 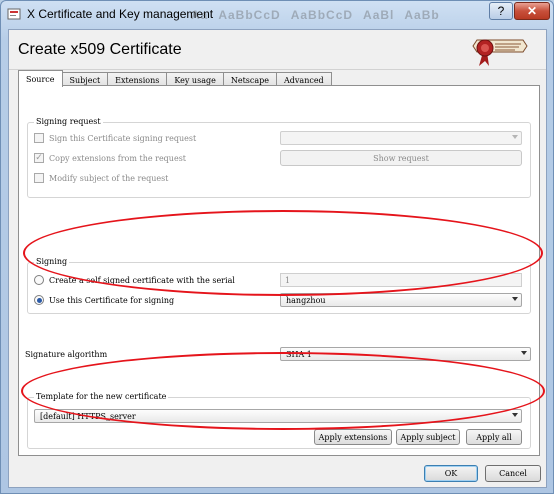 I want to click on background-ghost-text: Aa AaBbCcD AaBbCcD AaBl AaBb, so click(x=341, y=15).